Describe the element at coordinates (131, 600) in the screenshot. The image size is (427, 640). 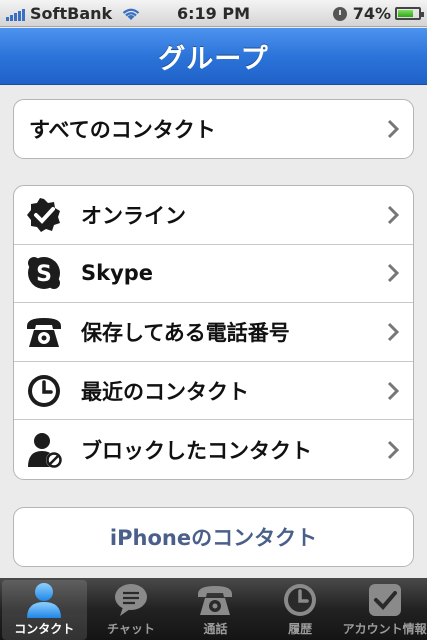
I see `chat-icon` at that location.